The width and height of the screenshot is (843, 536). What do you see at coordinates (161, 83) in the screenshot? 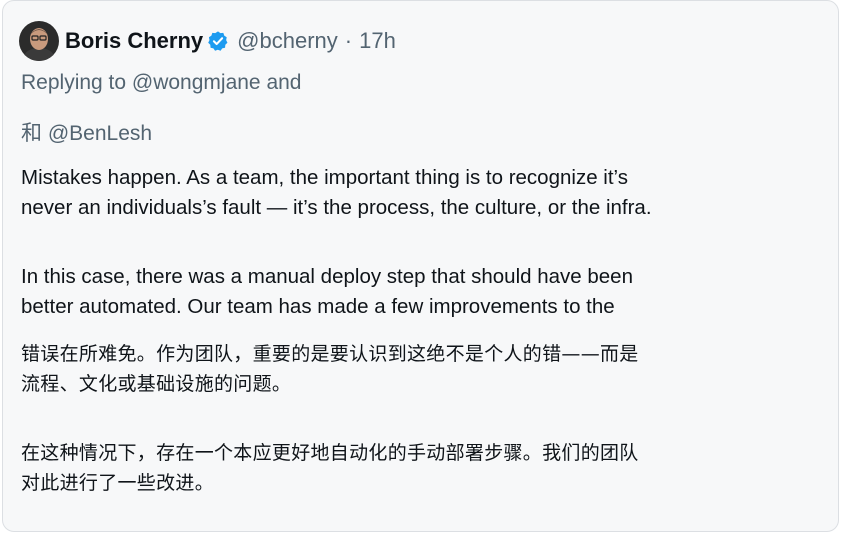
I see `replying-to-line: Replying to @wongmjane and` at bounding box center [161, 83].